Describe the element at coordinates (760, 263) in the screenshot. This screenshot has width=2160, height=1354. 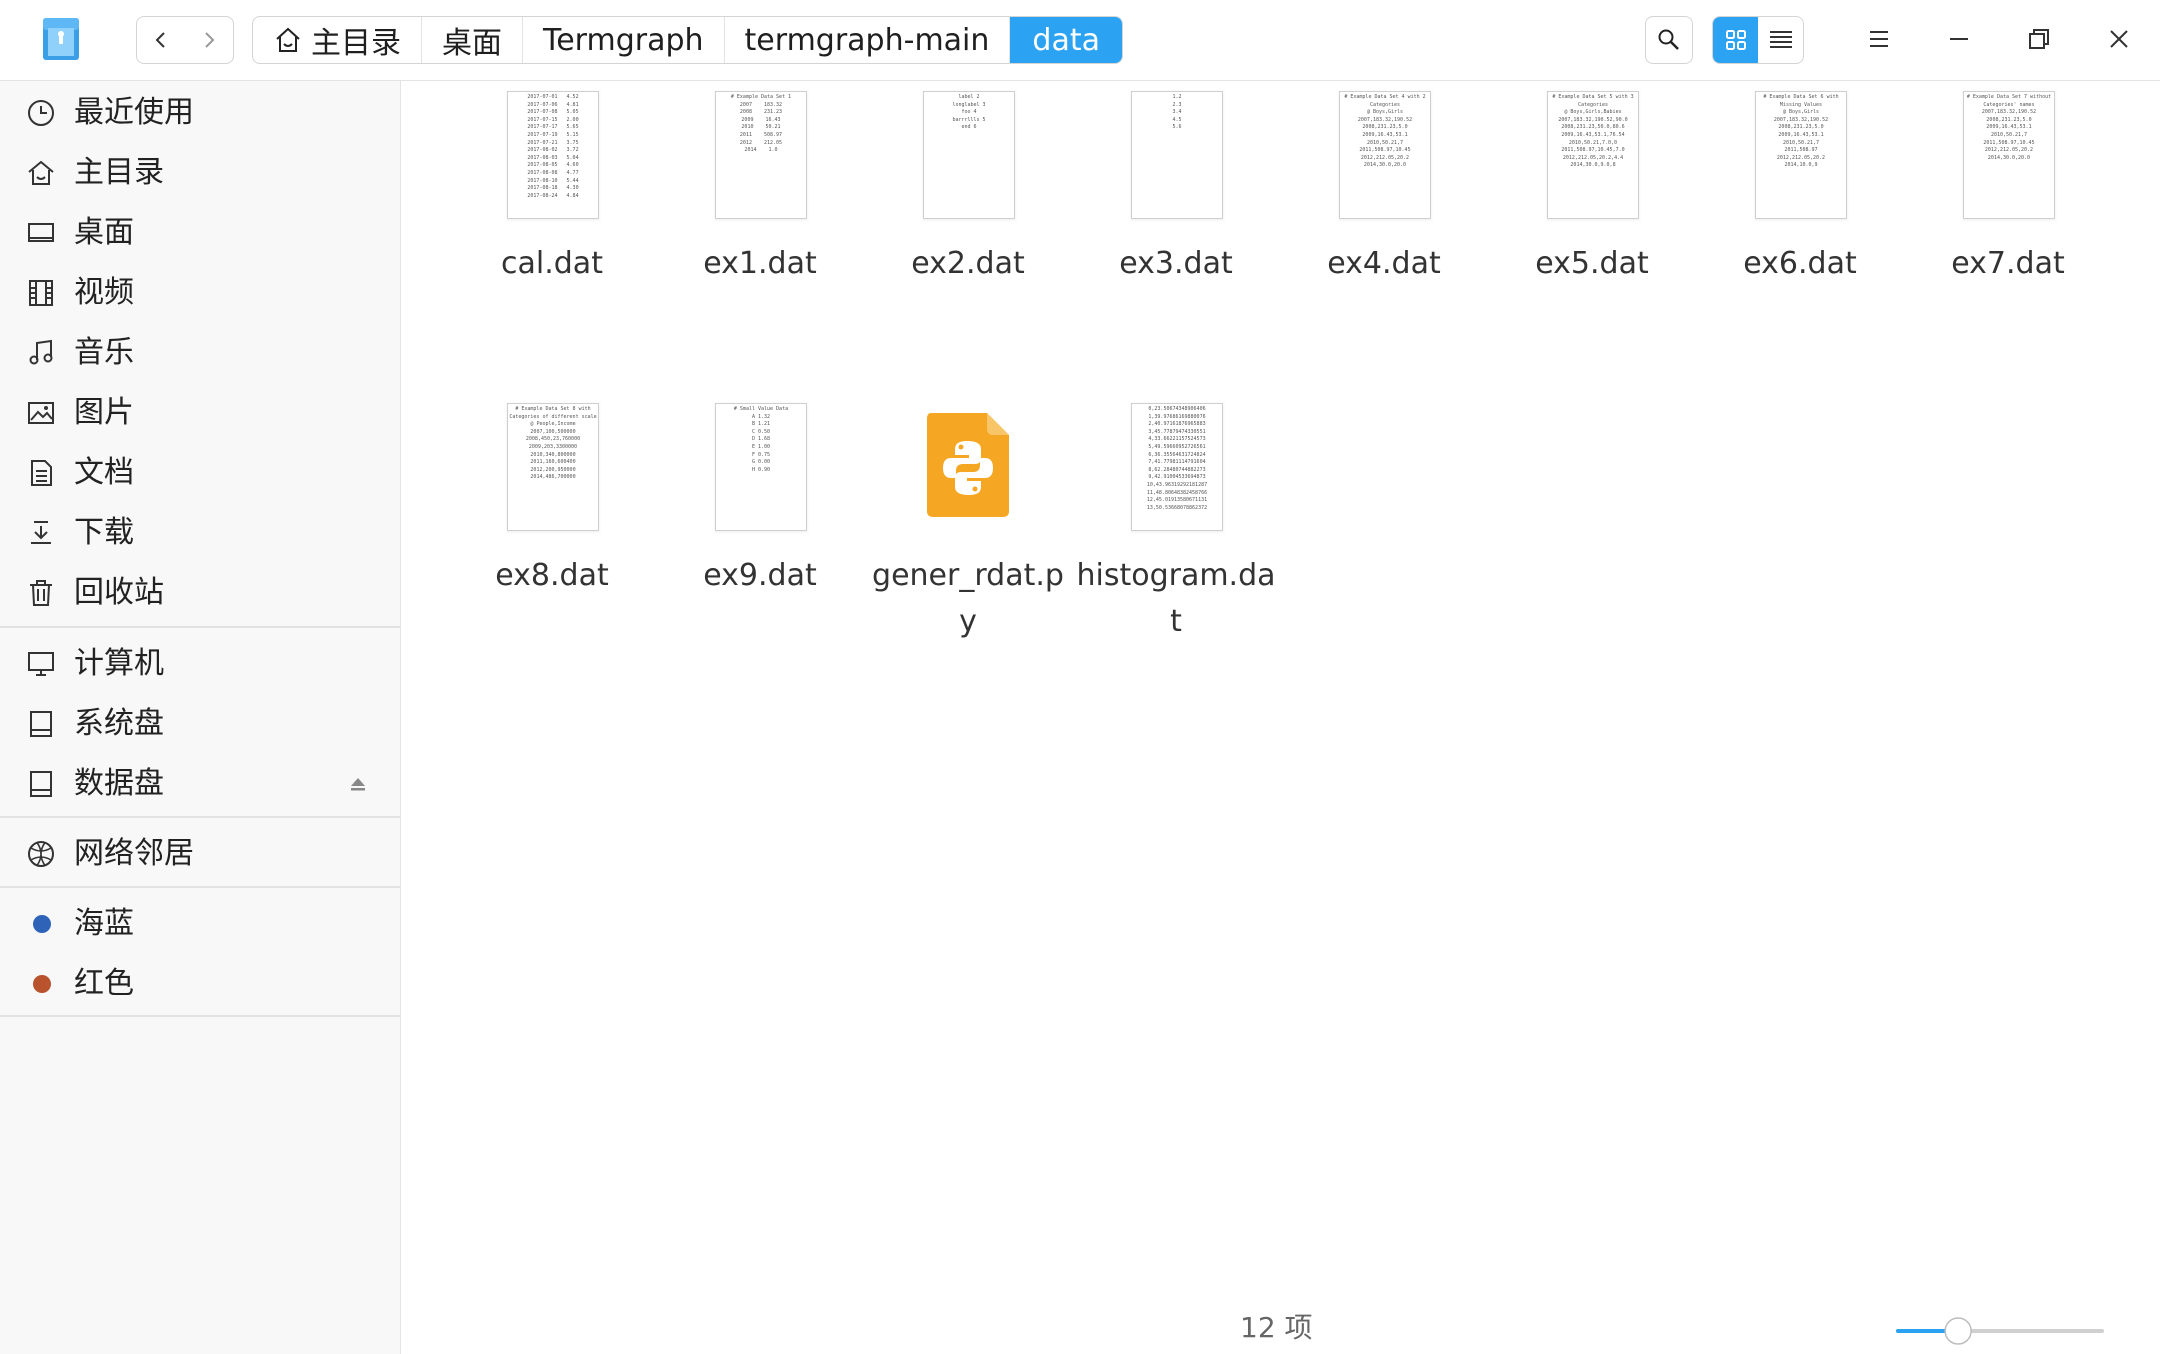
I see `file-name: ex1.dat` at that location.